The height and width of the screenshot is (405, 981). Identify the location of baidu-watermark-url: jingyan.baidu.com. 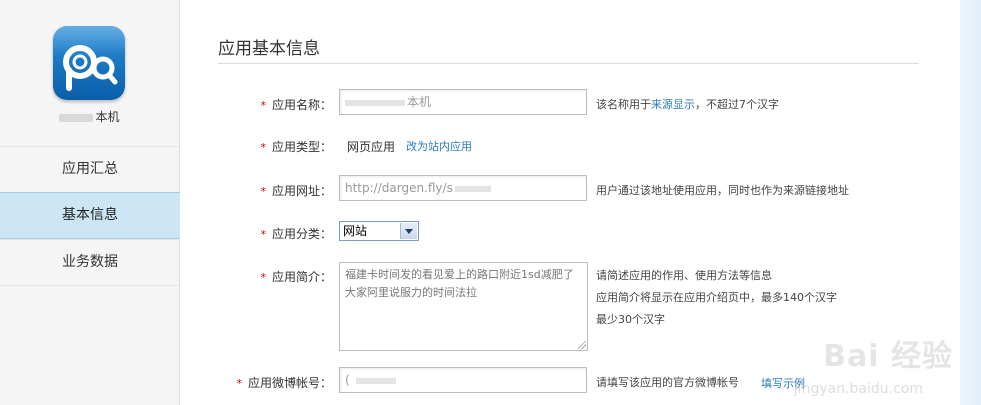
(858, 389).